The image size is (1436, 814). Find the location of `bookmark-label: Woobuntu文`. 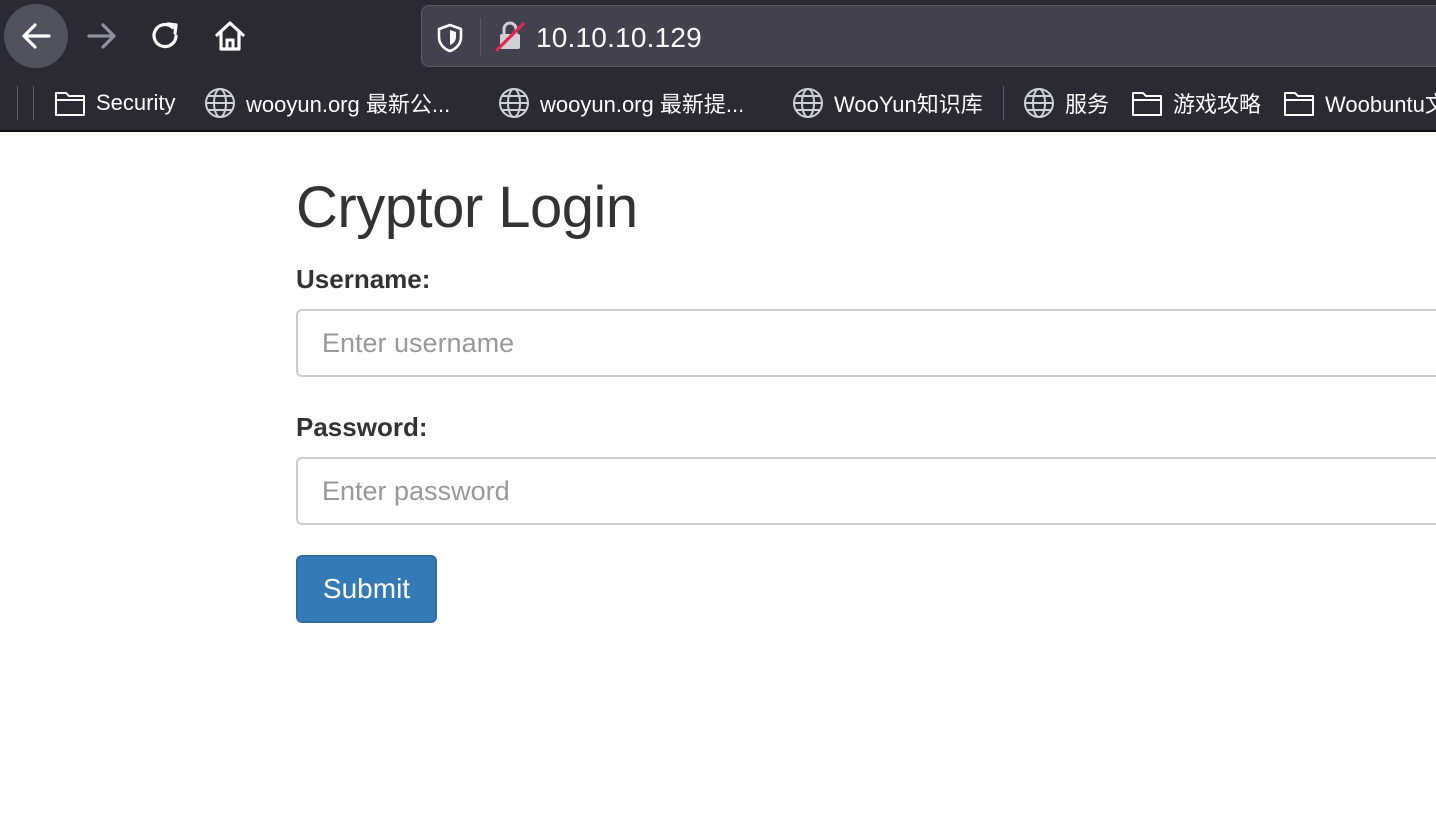

bookmark-label: Woobuntu文 is located at coordinates (1380, 104).